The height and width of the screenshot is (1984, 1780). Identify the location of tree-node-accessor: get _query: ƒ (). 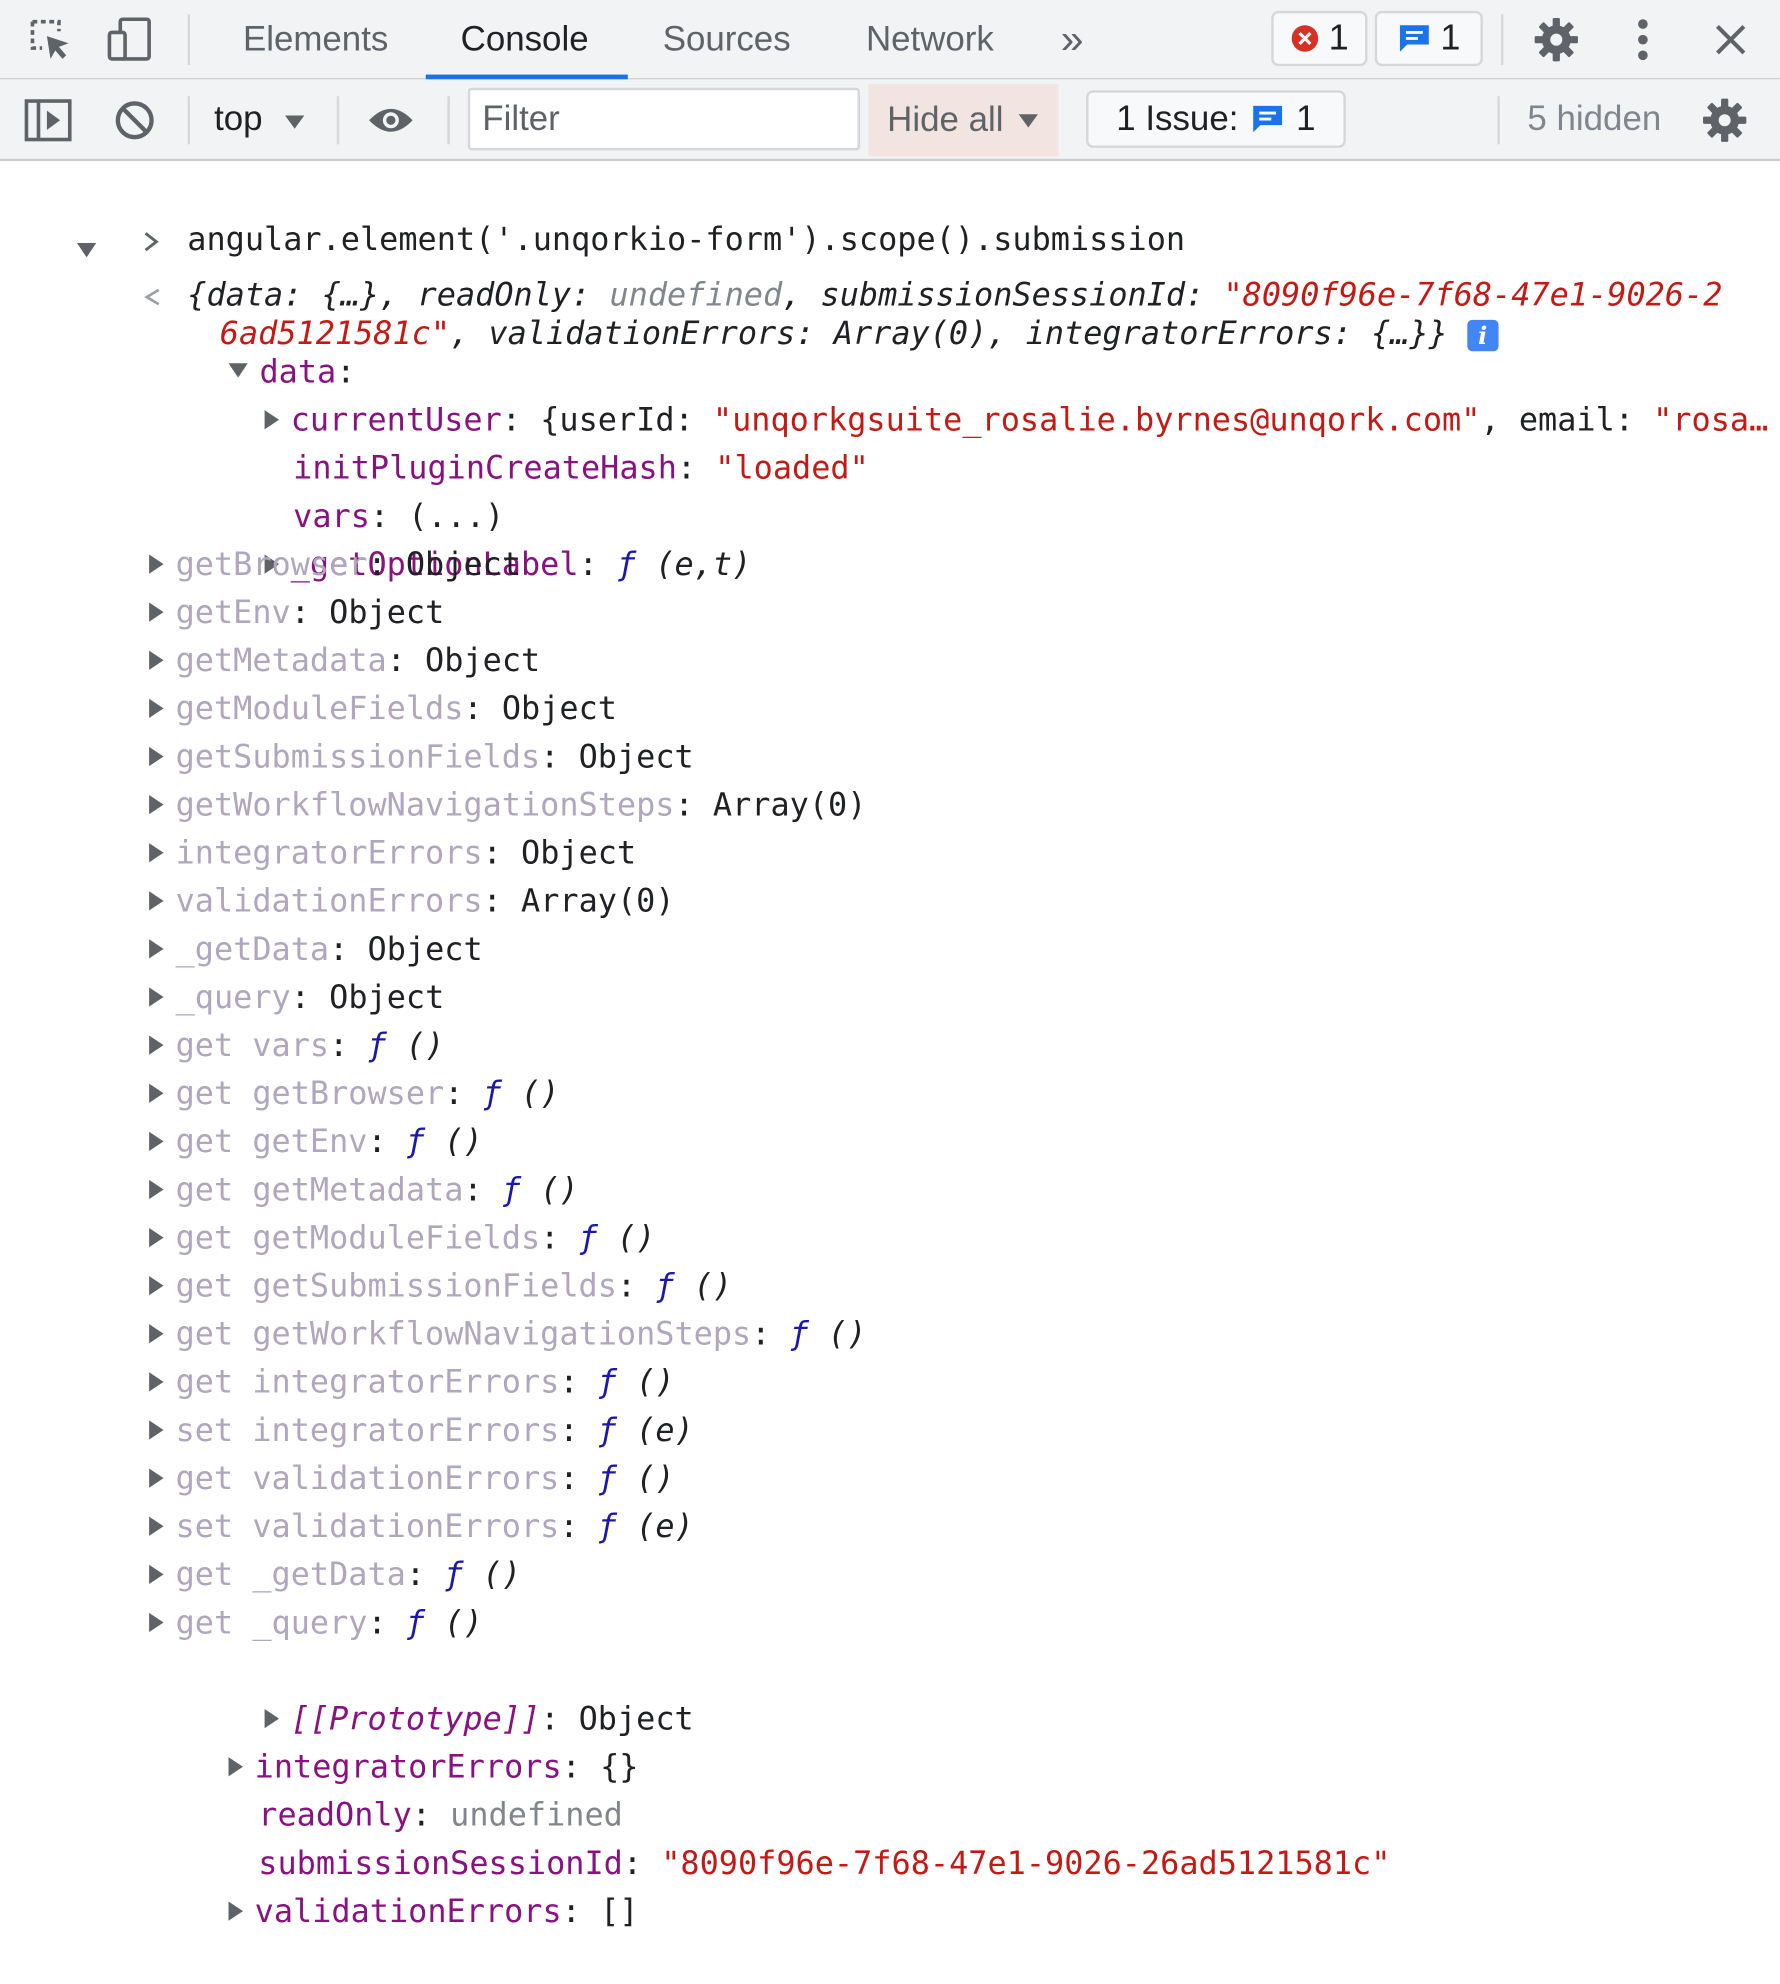
(316, 1624).